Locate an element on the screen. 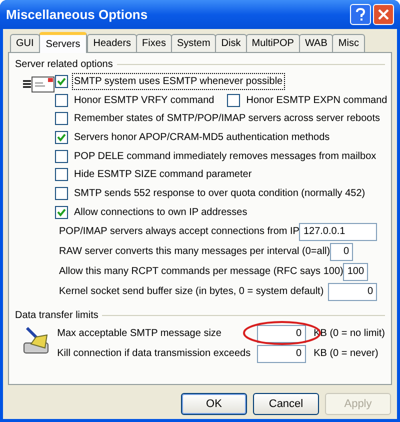 This screenshot has height=422, width=400. tab: MultiPOP is located at coordinates (273, 43).